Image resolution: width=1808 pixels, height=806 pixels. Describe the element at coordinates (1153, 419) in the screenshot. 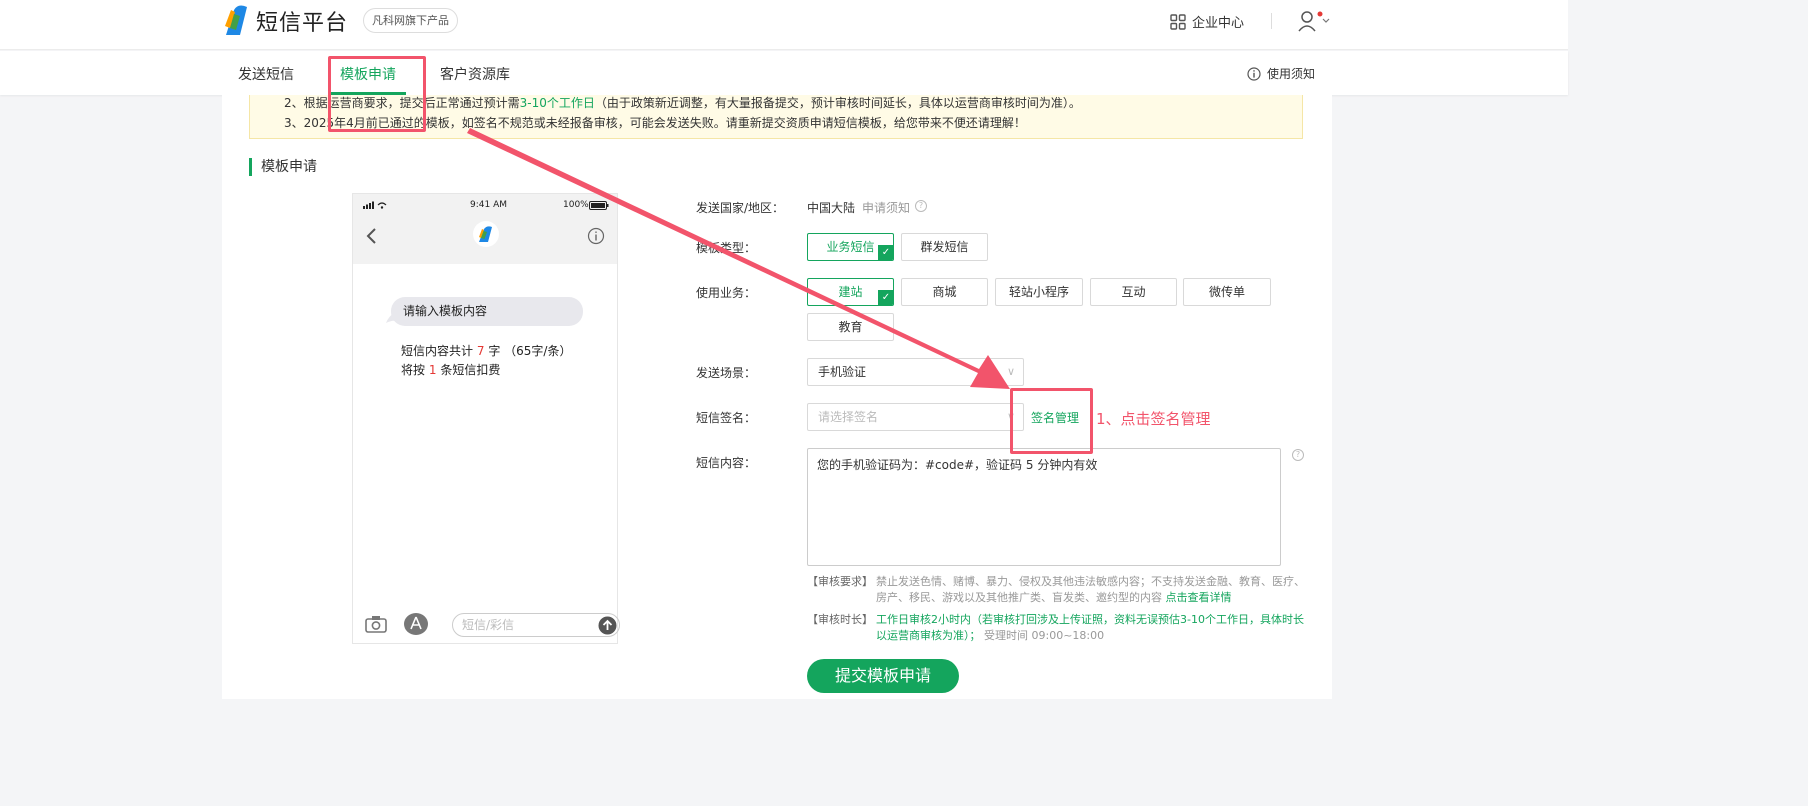

I see `annotation-text: 1、点击签名管理` at that location.